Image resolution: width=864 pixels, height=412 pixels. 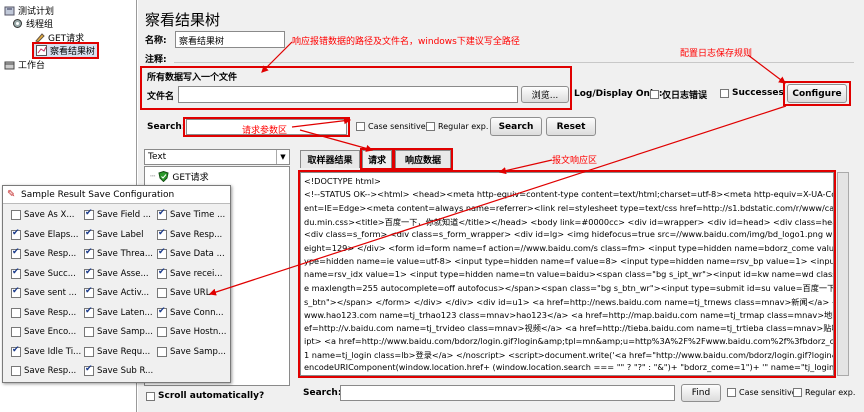 What do you see at coordinates (321, 122) in the screenshot?
I see `param-arrow-input` at bounding box center [321, 122].